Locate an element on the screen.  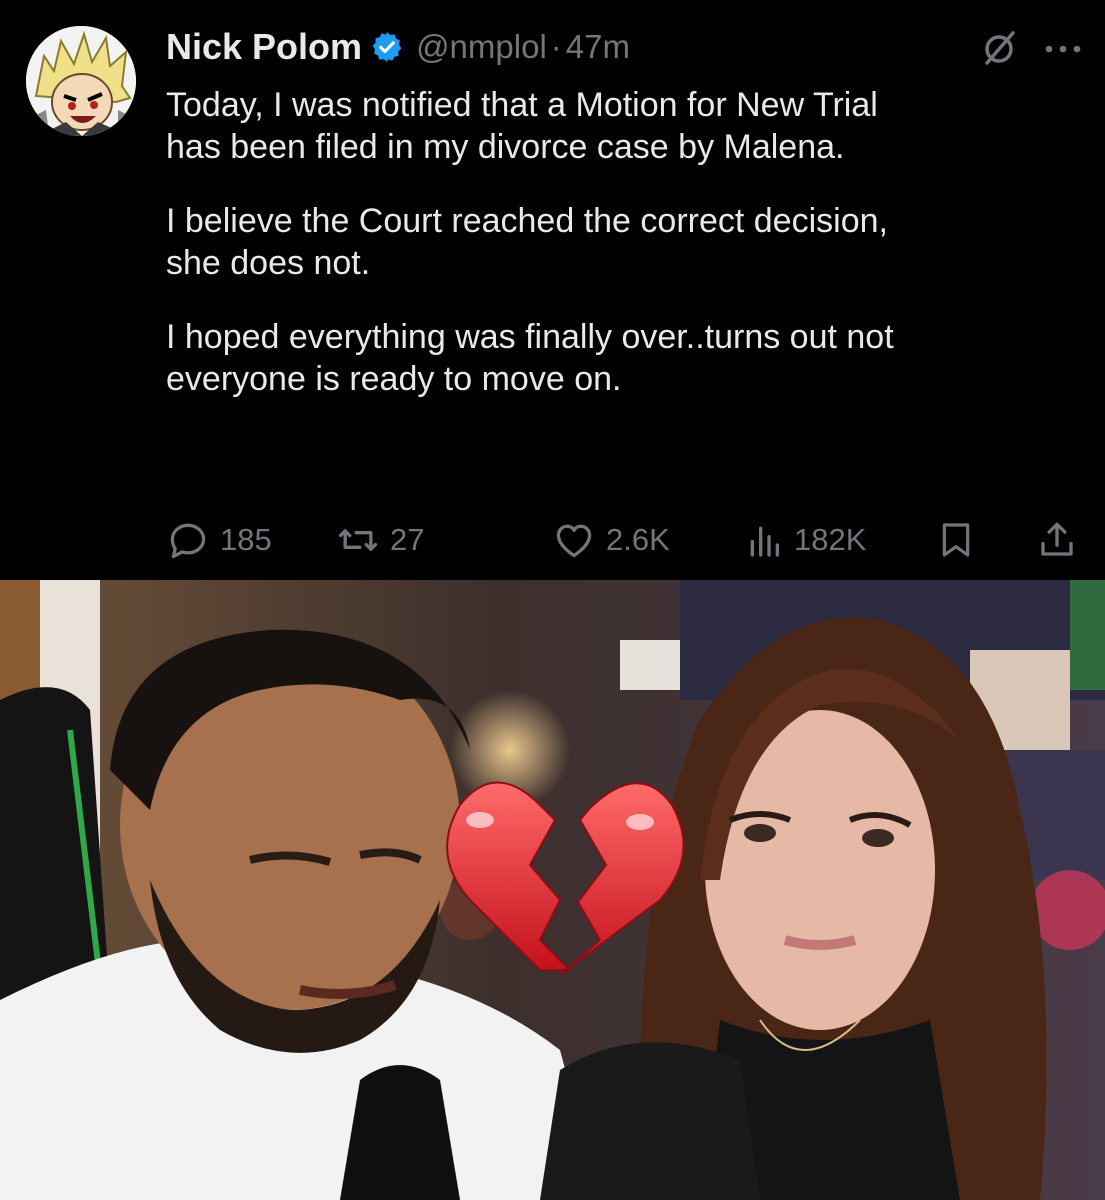
like-button: 2.6K is located at coordinates (611, 540).